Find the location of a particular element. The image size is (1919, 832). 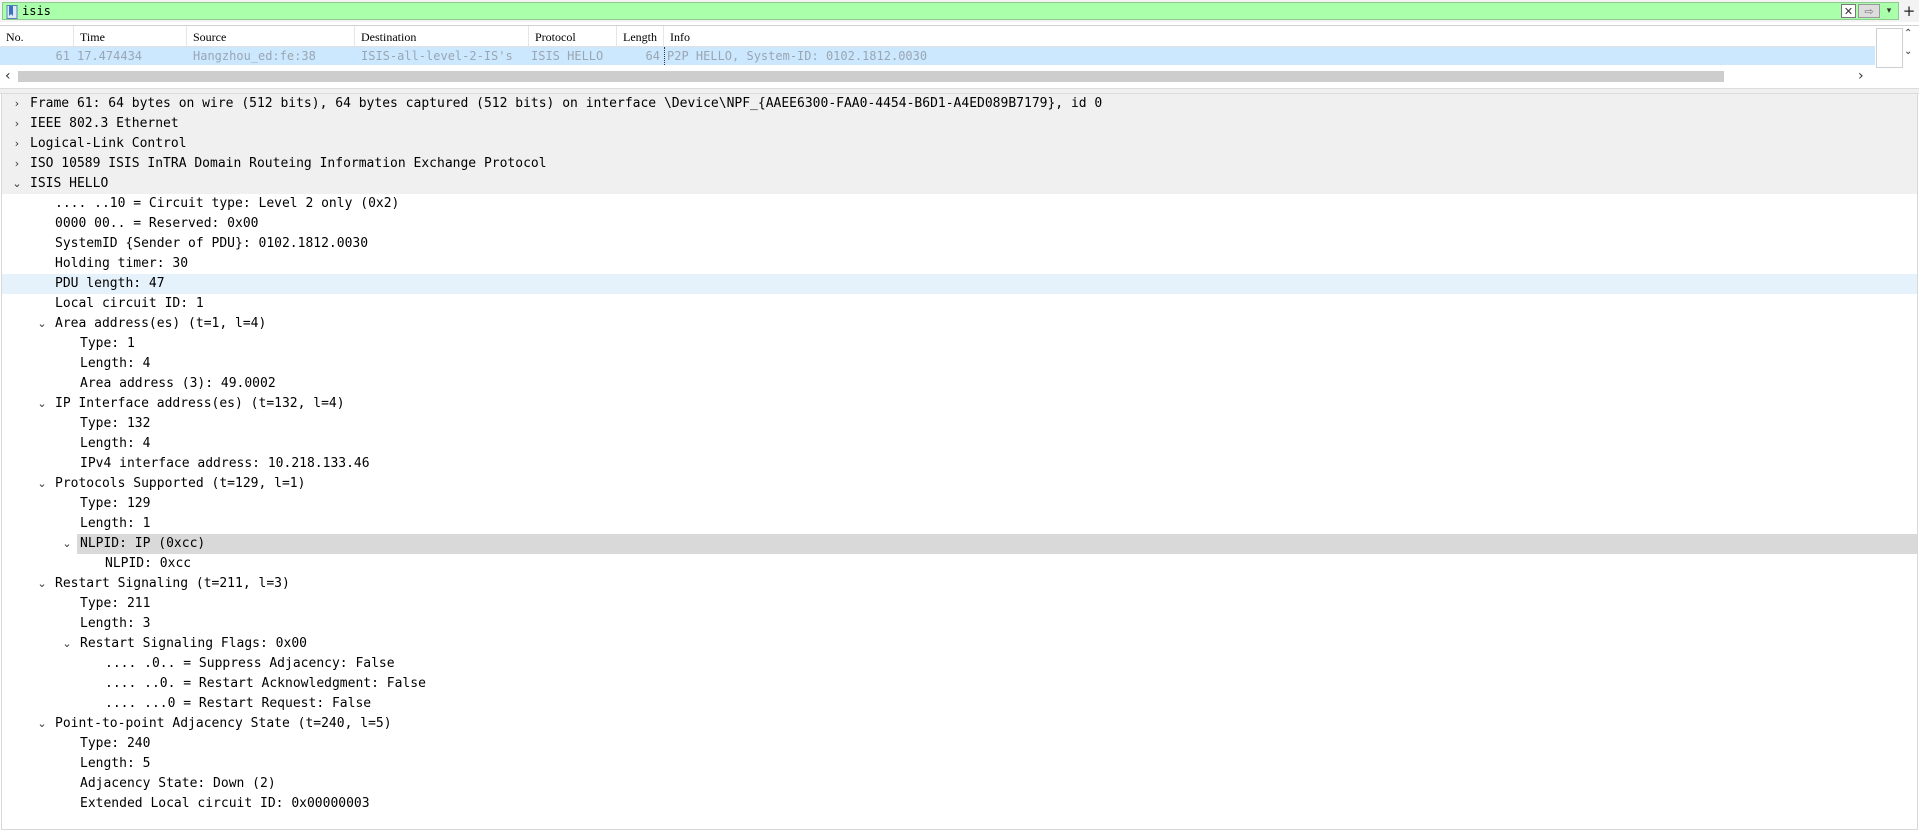

tree-item-label: 0000 00.. = Reserved: 0x00 is located at coordinates (157, 223).